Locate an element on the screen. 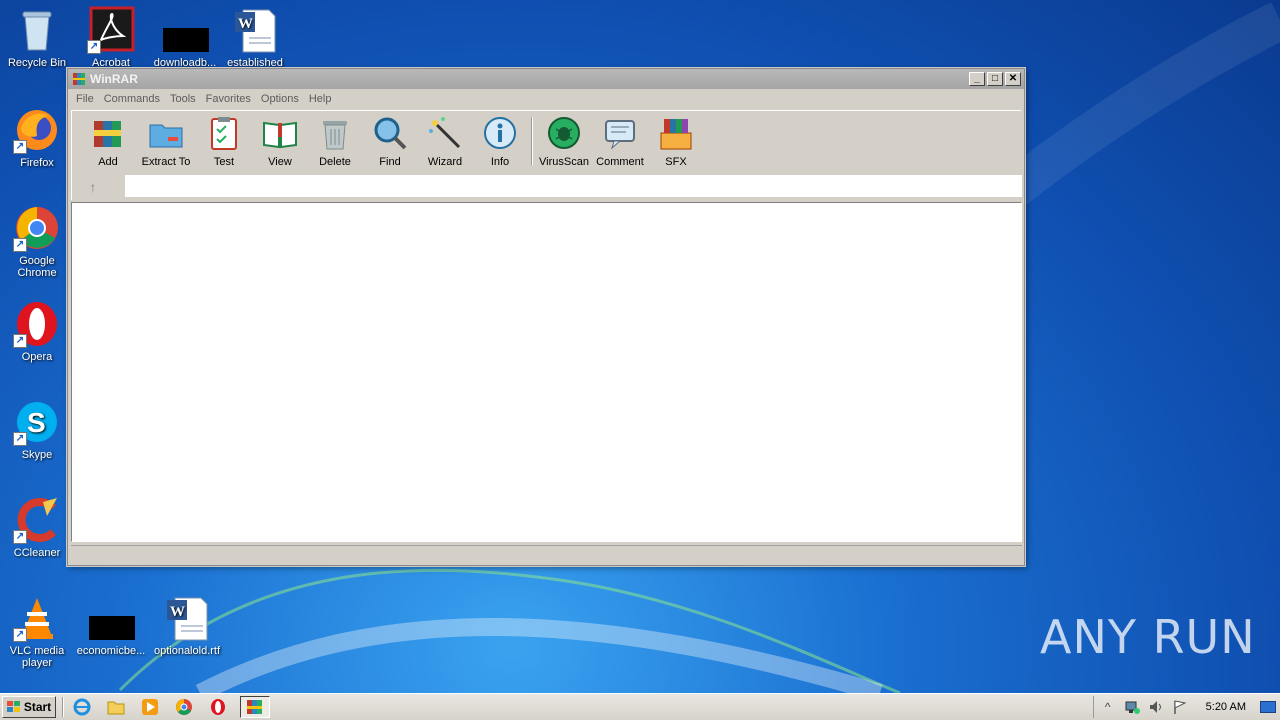 This screenshot has height=720, width=1280. sfx-label: SFX is located at coordinates (676, 162).